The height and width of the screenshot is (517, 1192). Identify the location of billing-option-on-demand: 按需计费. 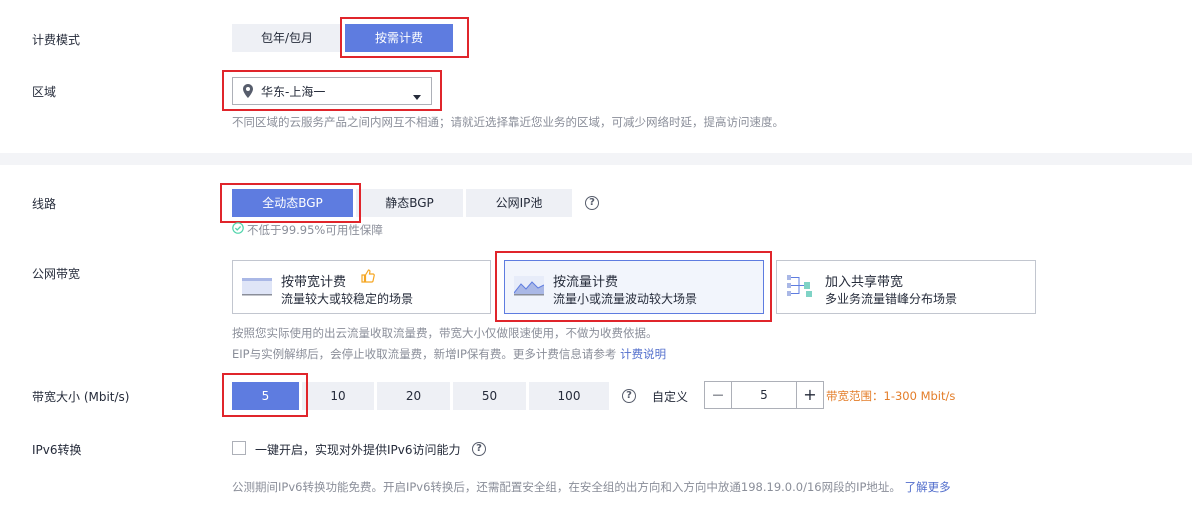
(399, 38).